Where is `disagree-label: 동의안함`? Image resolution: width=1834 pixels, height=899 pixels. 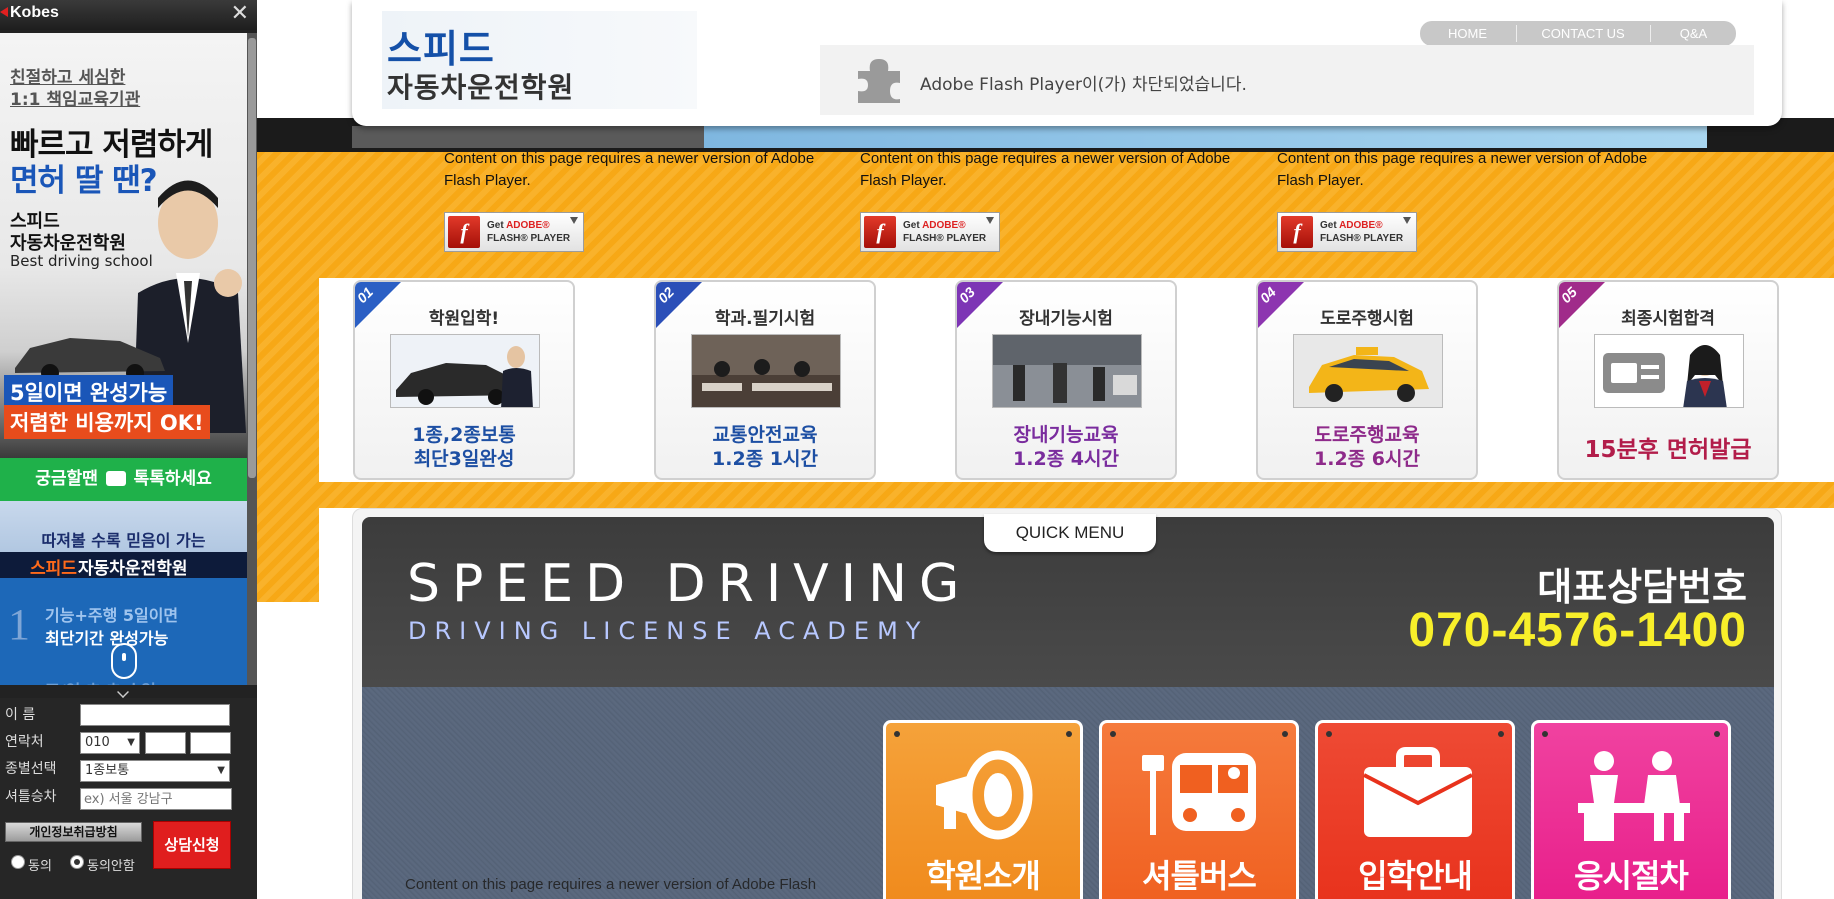 disagree-label: 동의안함 is located at coordinates (111, 866).